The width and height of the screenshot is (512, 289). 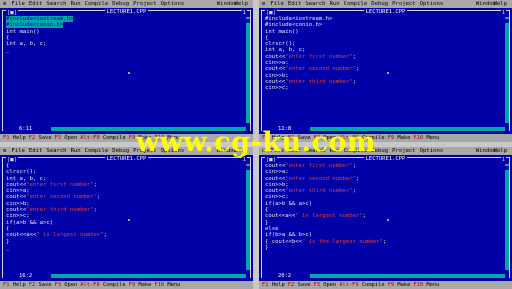 What do you see at coordinates (285, 50) in the screenshot?
I see `code-text: int a, b, c;` at bounding box center [285, 50].